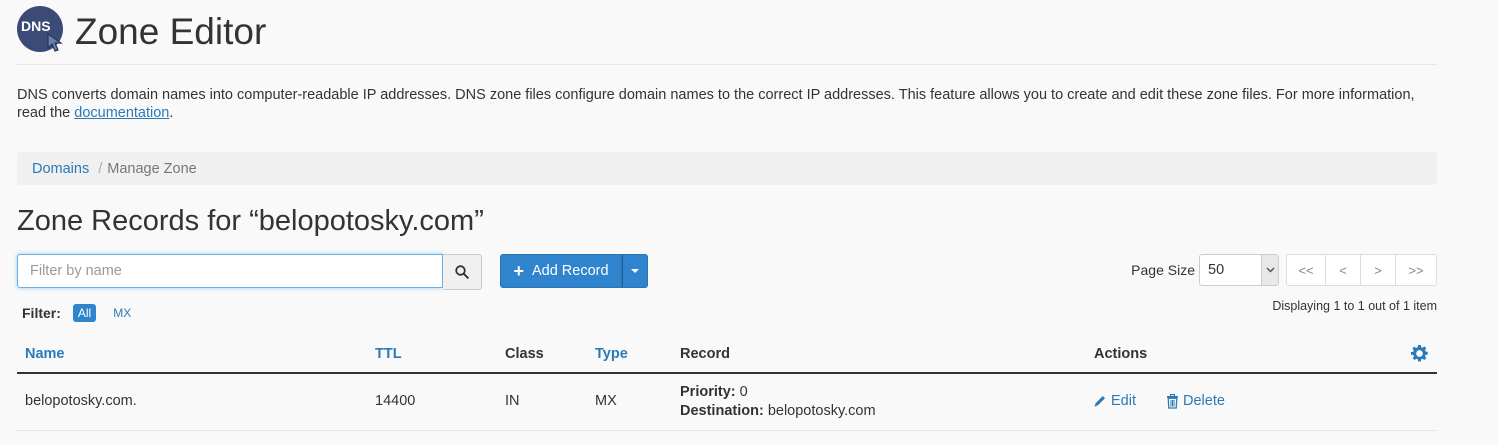 This screenshot has height=445, width=1498. Describe the element at coordinates (250, 221) in the screenshot. I see `zone-records-title: Zone Records for “belopotosky.com”` at that location.